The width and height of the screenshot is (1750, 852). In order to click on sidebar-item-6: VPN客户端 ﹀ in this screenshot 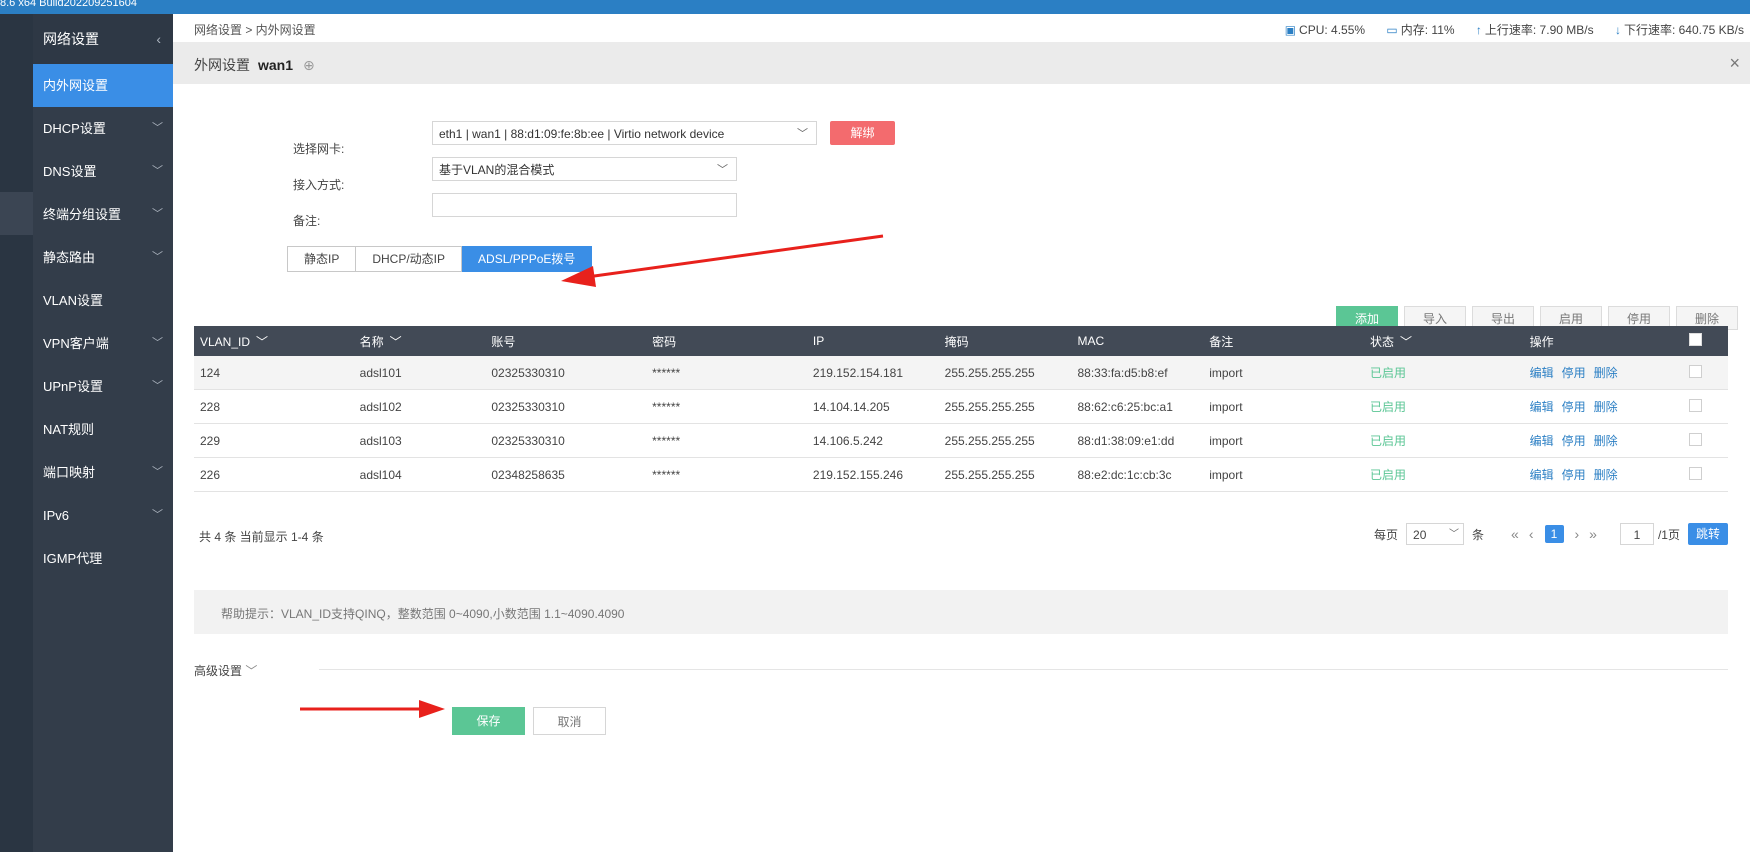, I will do `click(103, 343)`.